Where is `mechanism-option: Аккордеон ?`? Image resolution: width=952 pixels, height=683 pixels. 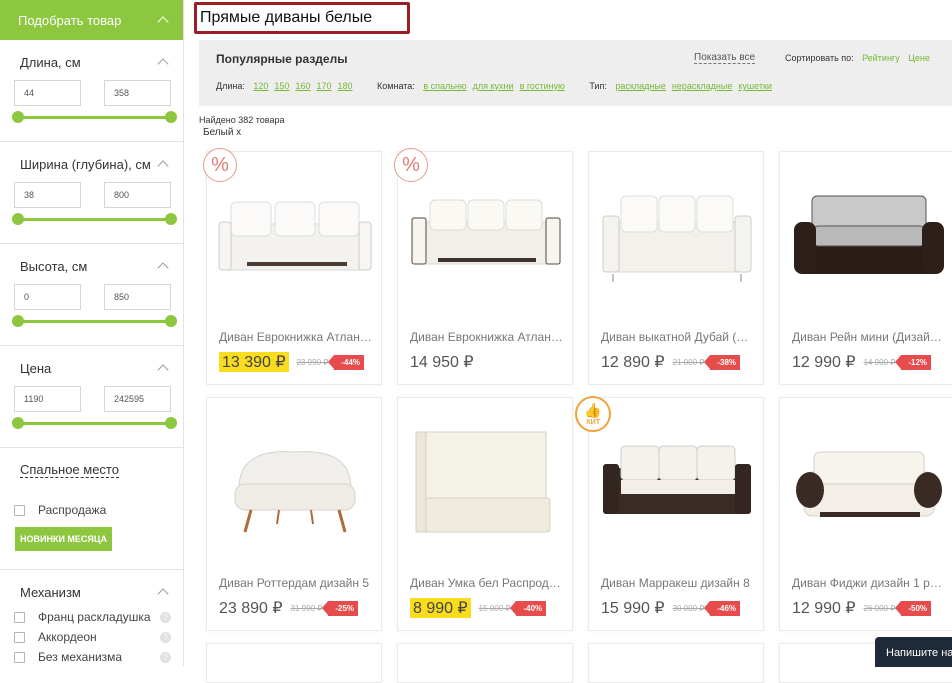
mechanism-option: Аккордеон ? is located at coordinates (91, 637).